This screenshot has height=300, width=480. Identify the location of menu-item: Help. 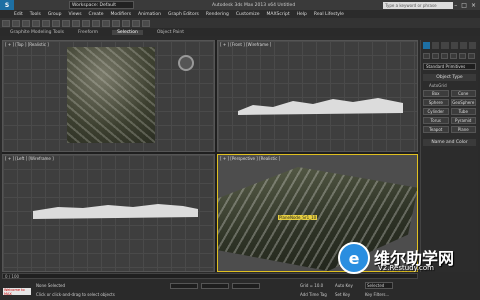
(302, 14).